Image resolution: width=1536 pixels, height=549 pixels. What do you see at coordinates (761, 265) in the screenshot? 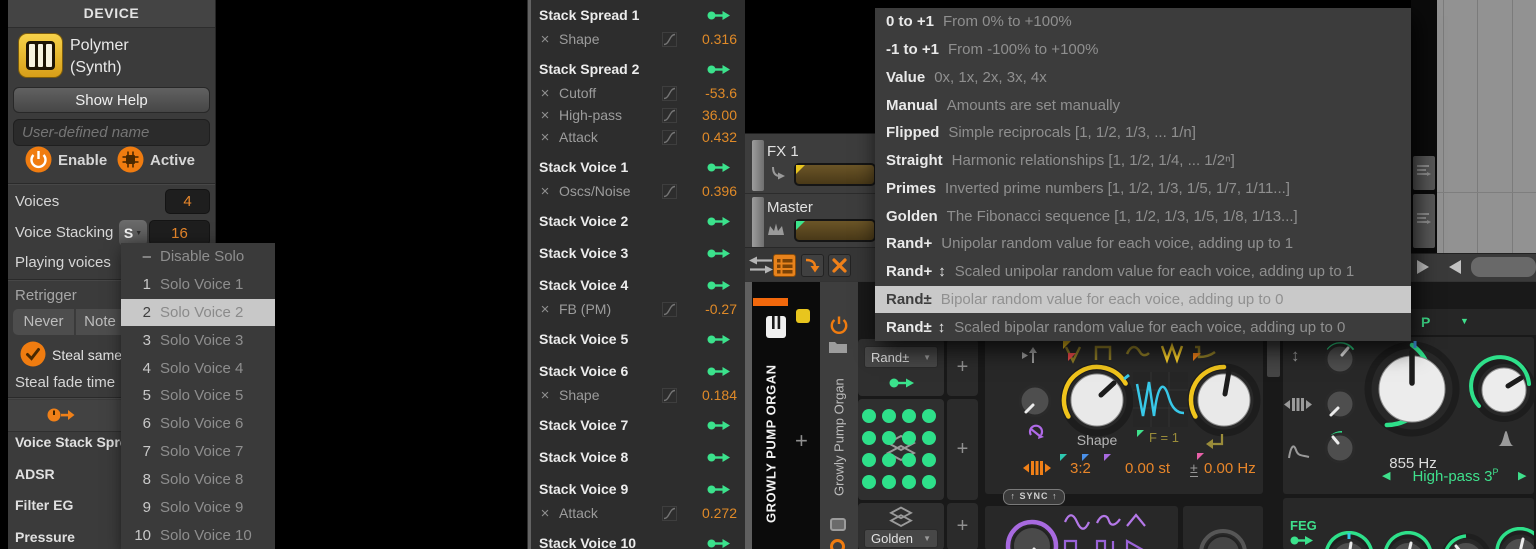
I see `swap-arrows-icon` at bounding box center [761, 265].